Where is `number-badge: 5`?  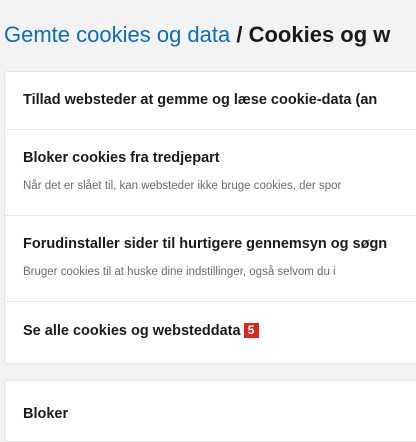
number-badge: 5 is located at coordinates (251, 330).